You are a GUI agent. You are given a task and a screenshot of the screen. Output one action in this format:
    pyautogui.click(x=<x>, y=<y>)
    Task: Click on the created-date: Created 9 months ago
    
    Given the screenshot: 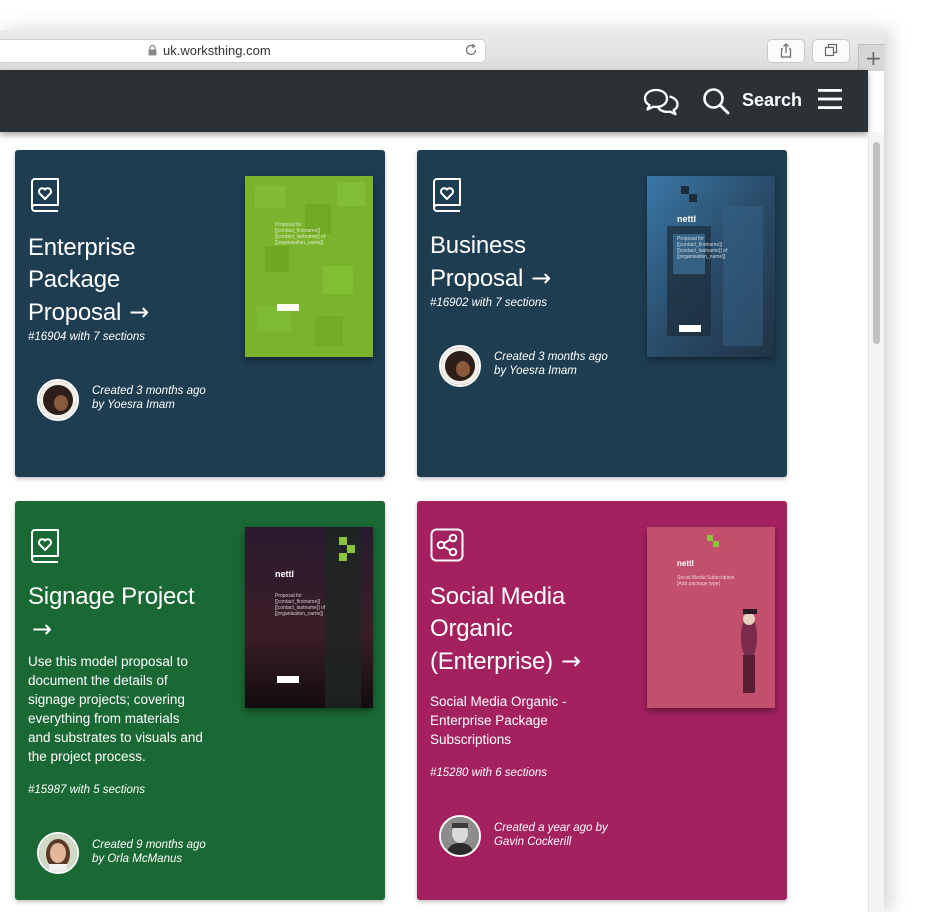 What is the action you would take?
    pyautogui.click(x=149, y=845)
    